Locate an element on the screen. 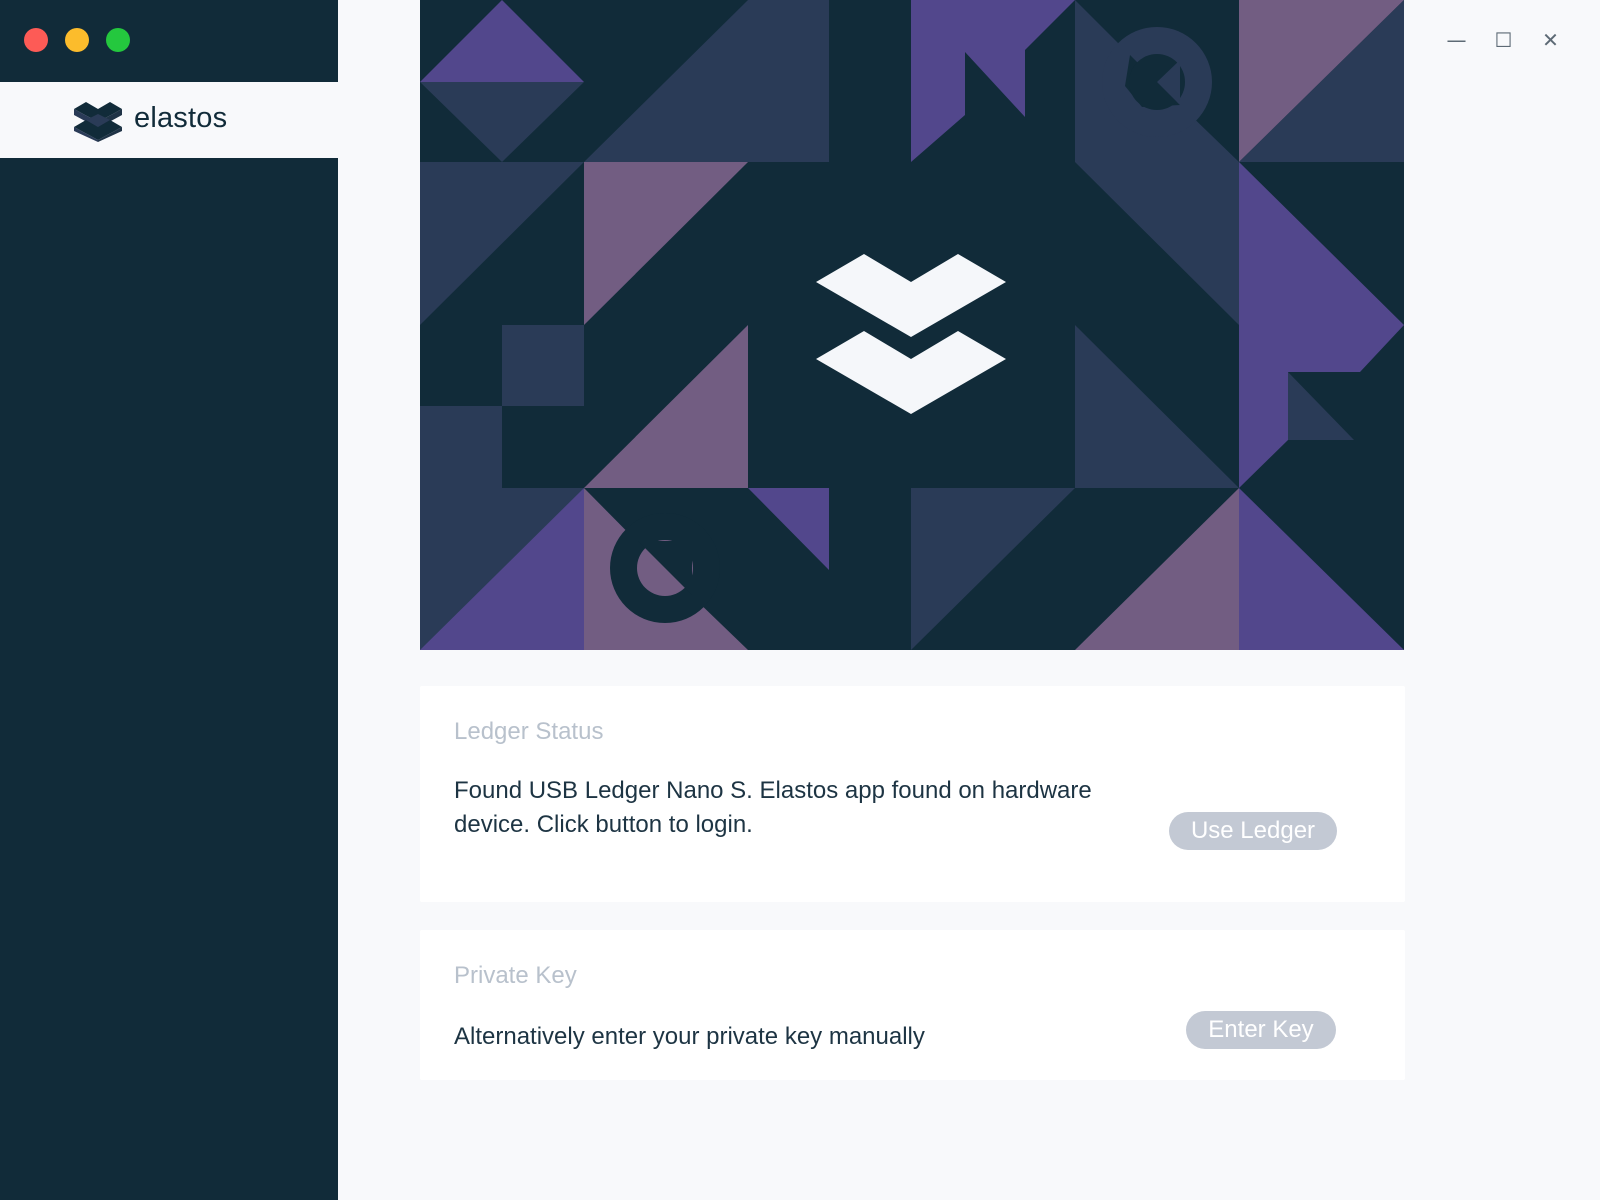 Image resolution: width=1600 pixels, height=1200 pixels. elastos-logo-icon is located at coordinates (98, 122).